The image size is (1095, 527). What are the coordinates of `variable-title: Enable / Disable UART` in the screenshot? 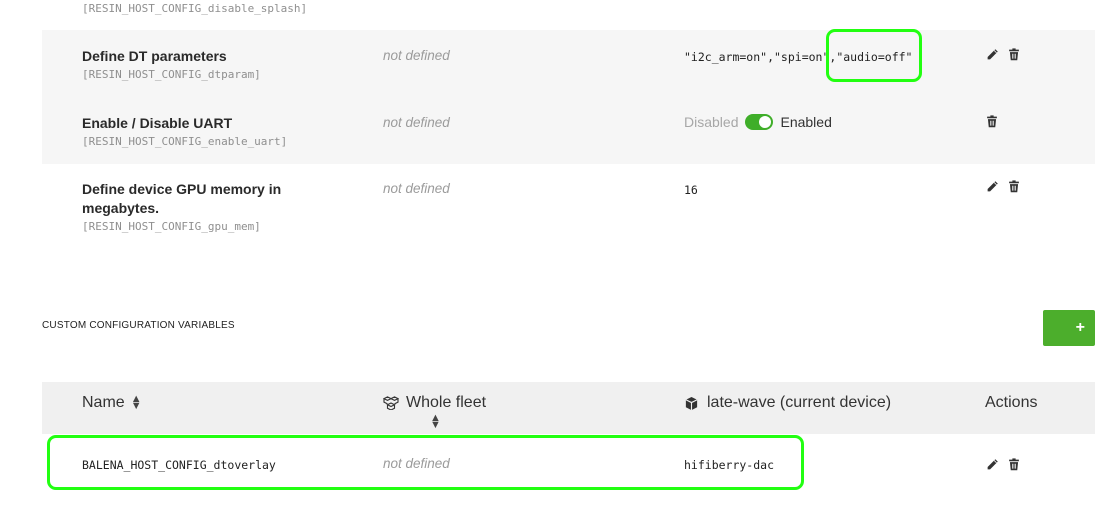 It's located at (157, 123).